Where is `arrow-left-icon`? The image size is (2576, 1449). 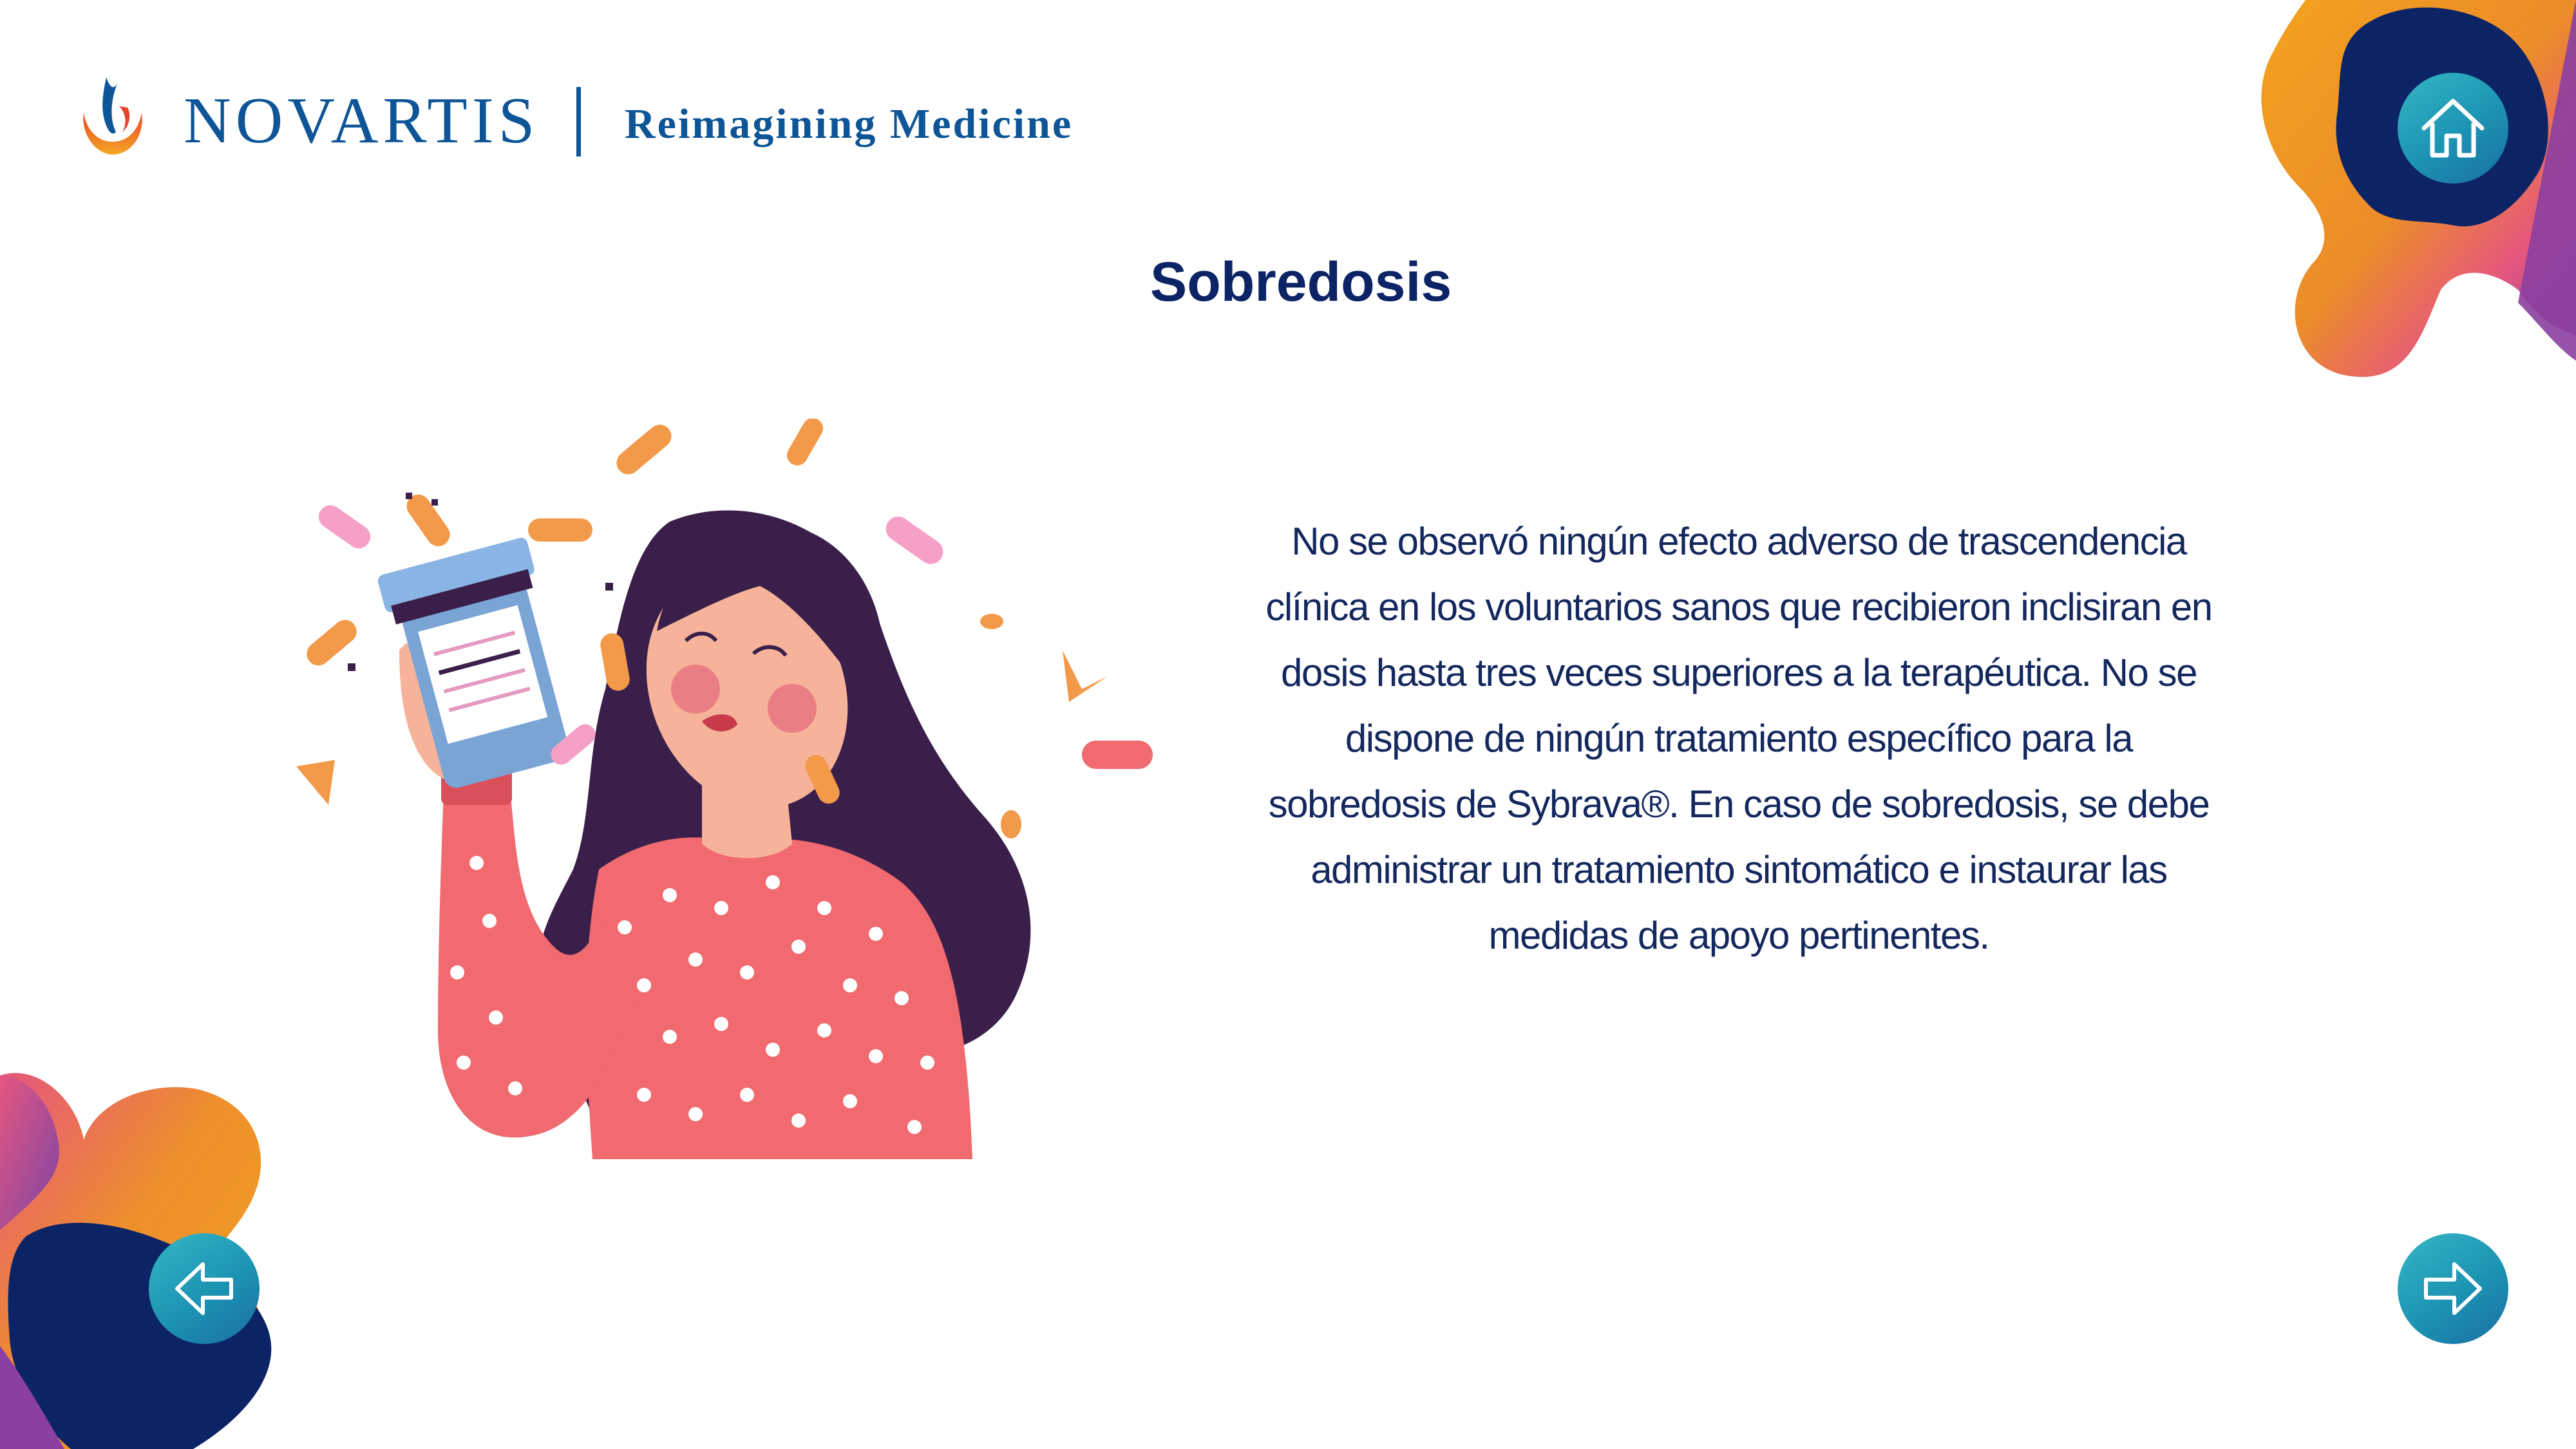
arrow-left-icon is located at coordinates (204, 1288).